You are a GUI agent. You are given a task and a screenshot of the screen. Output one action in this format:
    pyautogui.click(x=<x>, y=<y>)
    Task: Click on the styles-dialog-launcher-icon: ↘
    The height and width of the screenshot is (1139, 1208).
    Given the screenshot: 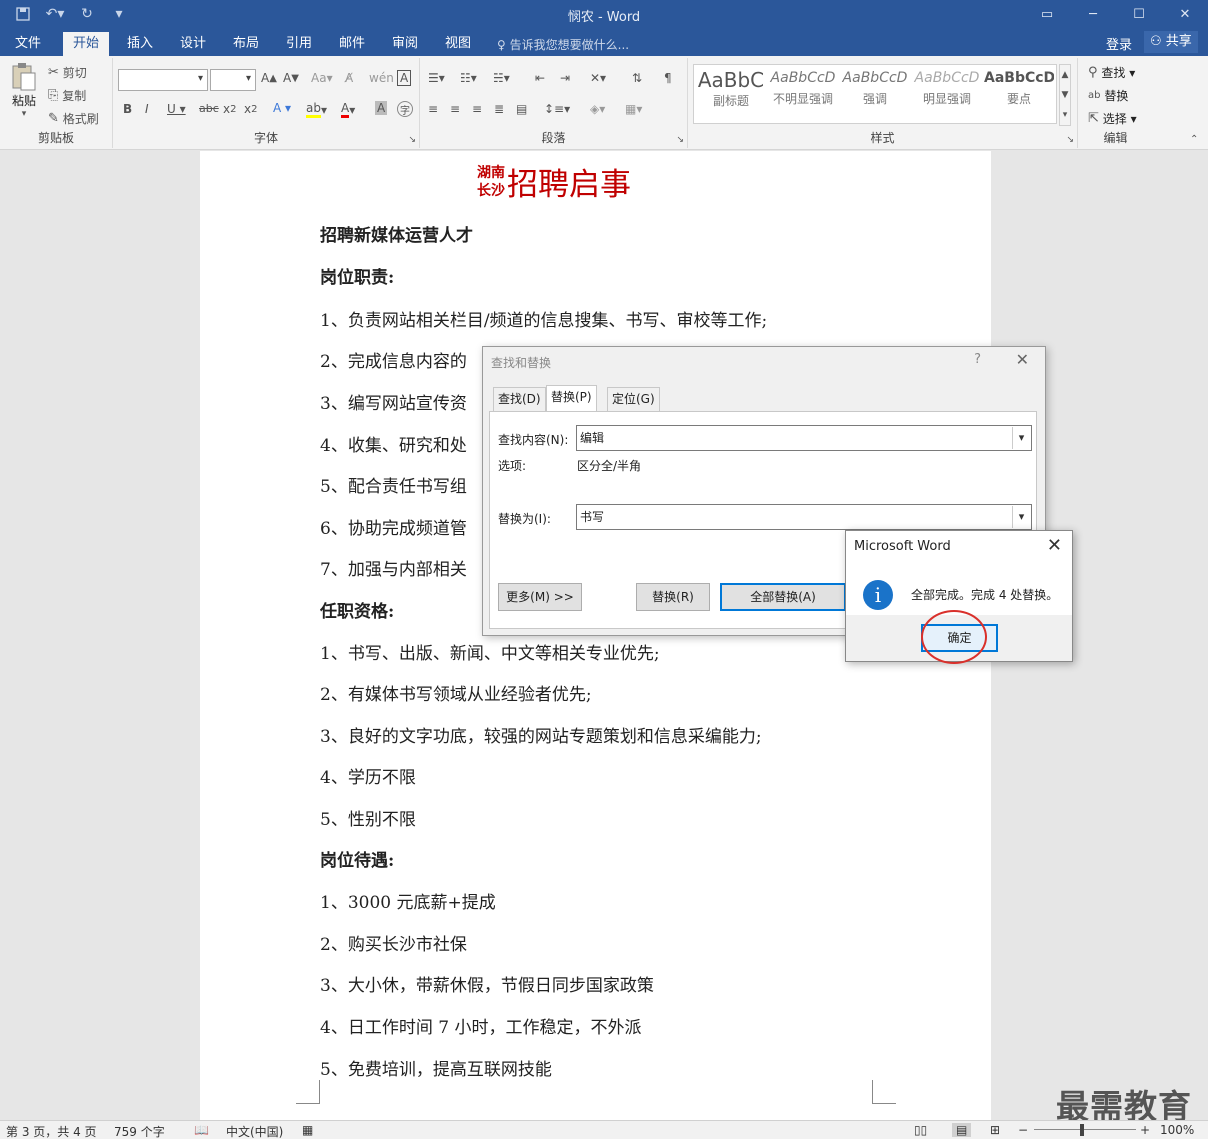 What is the action you would take?
    pyautogui.click(x=1070, y=140)
    